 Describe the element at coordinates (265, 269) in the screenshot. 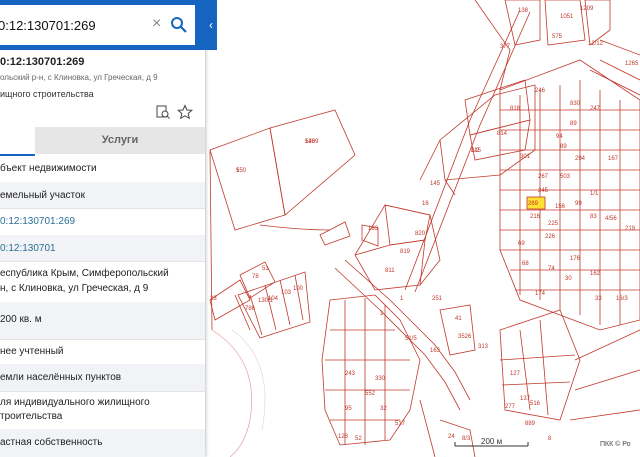

I see `parcel-label: 51` at that location.